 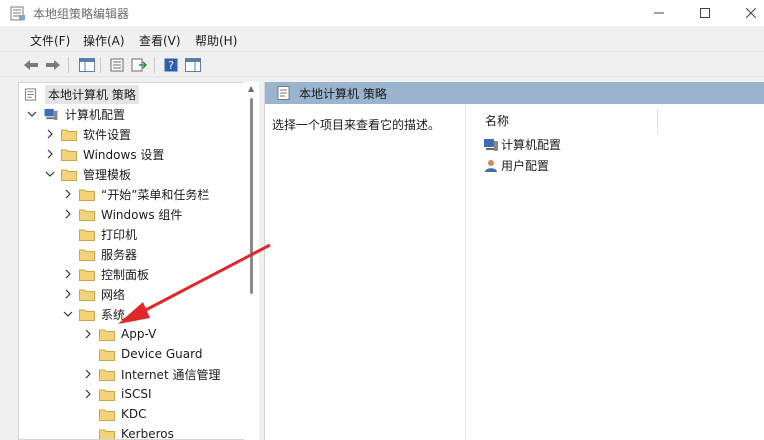 What do you see at coordinates (113, 294) in the screenshot?
I see `tree-item-label: 网络` at bounding box center [113, 294].